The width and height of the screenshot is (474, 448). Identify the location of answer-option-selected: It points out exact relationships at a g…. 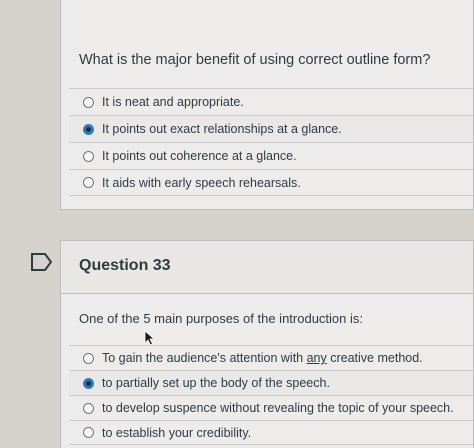
(271, 128).